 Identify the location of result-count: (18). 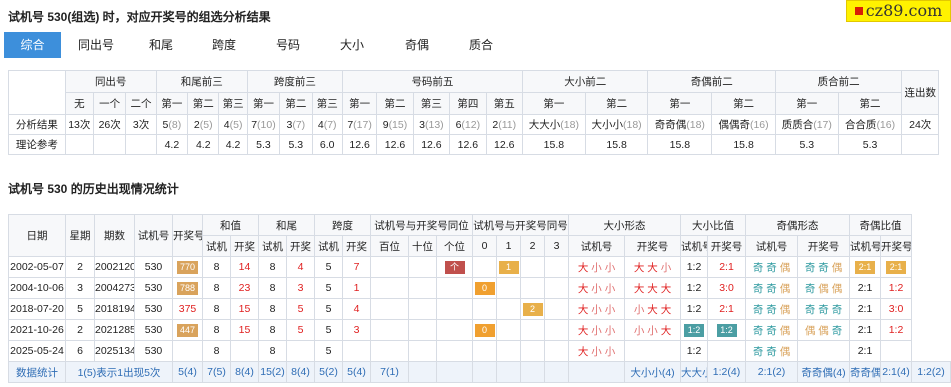
(695, 125).